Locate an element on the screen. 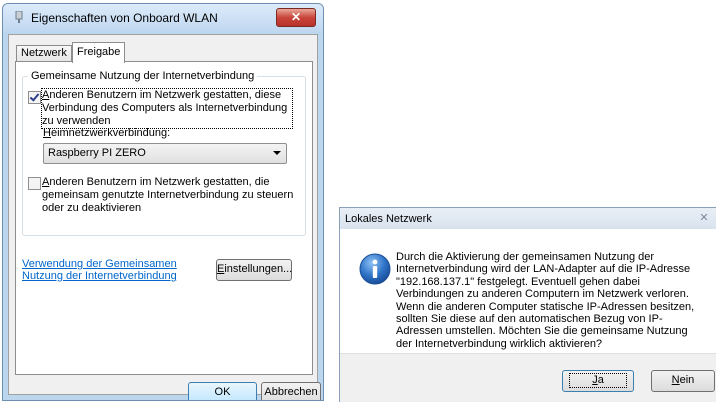  message-box-title: Lokales Netzwerk is located at coordinates (388, 219).